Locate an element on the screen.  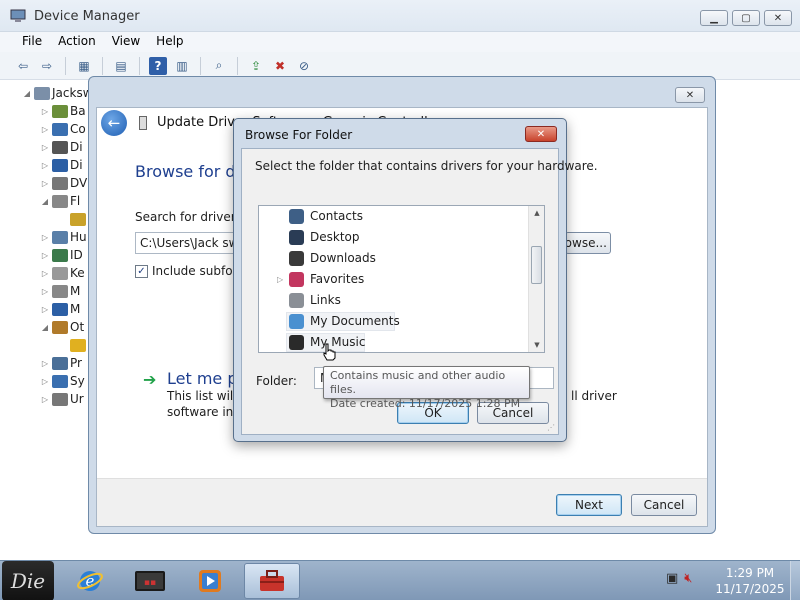
resize-grip-icon: ⋰ is located at coordinates (551, 427).